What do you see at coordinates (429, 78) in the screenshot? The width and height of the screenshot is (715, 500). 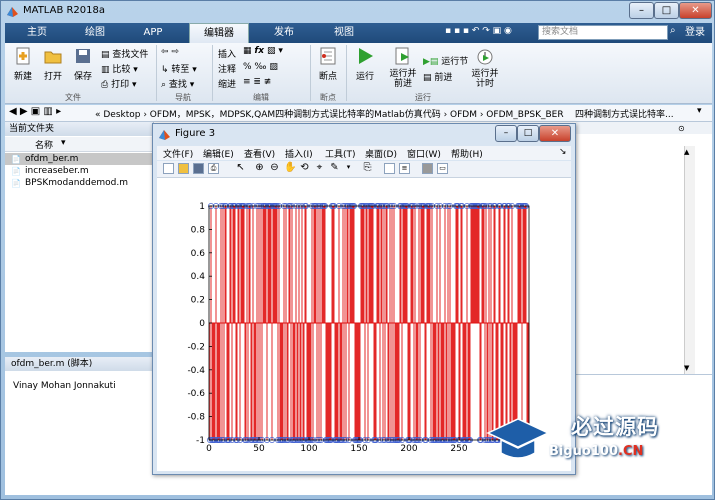 I see `advance-icon: ▤` at bounding box center [429, 78].